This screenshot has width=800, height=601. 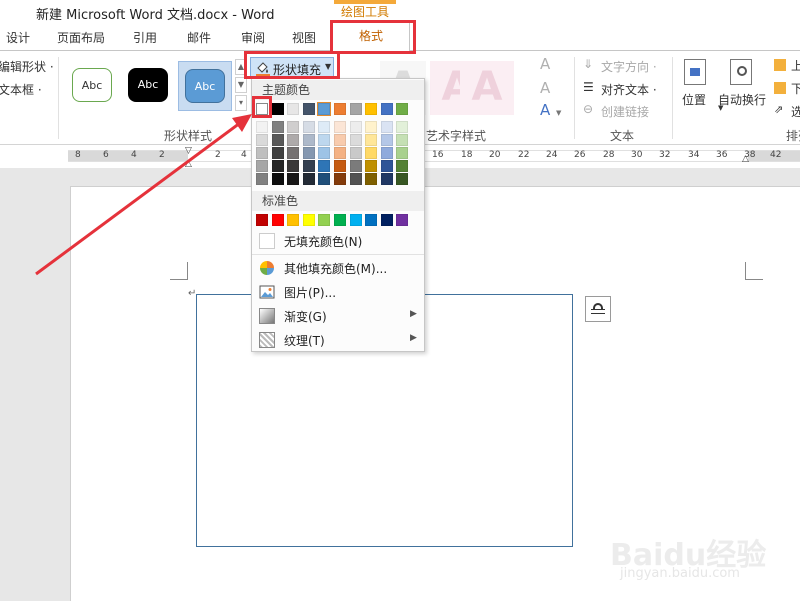 I want to click on gradient-fill-option: 渐变(G) ▶, so click(x=338, y=316).